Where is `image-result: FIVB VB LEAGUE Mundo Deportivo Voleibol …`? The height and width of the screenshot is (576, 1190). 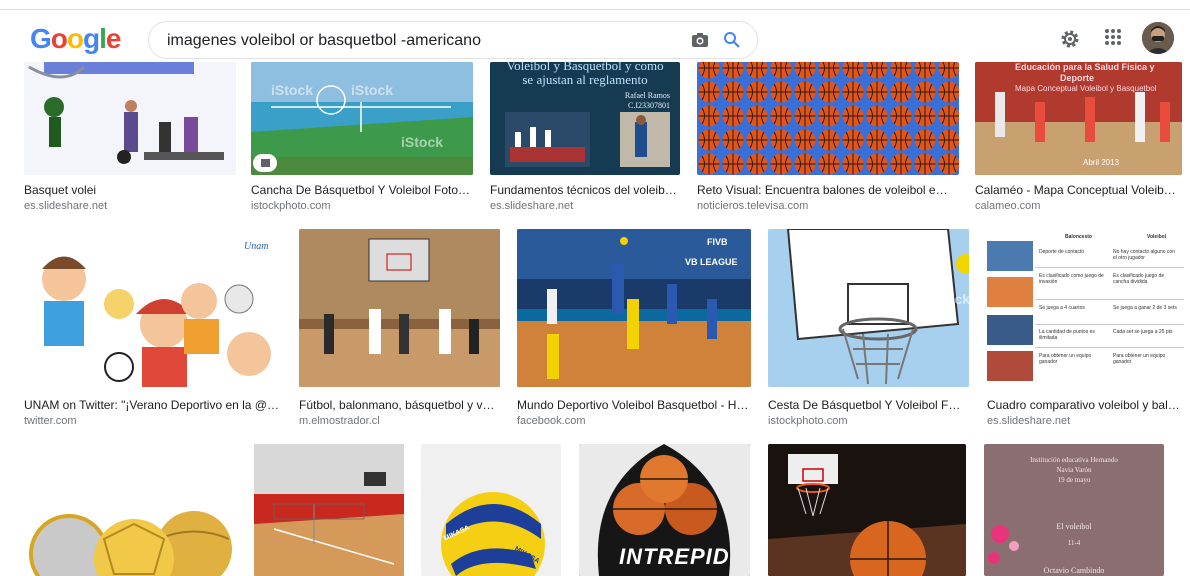
image-result: FIVB VB LEAGUE Mundo Deportivo Voleibol … is located at coordinates (634, 329).